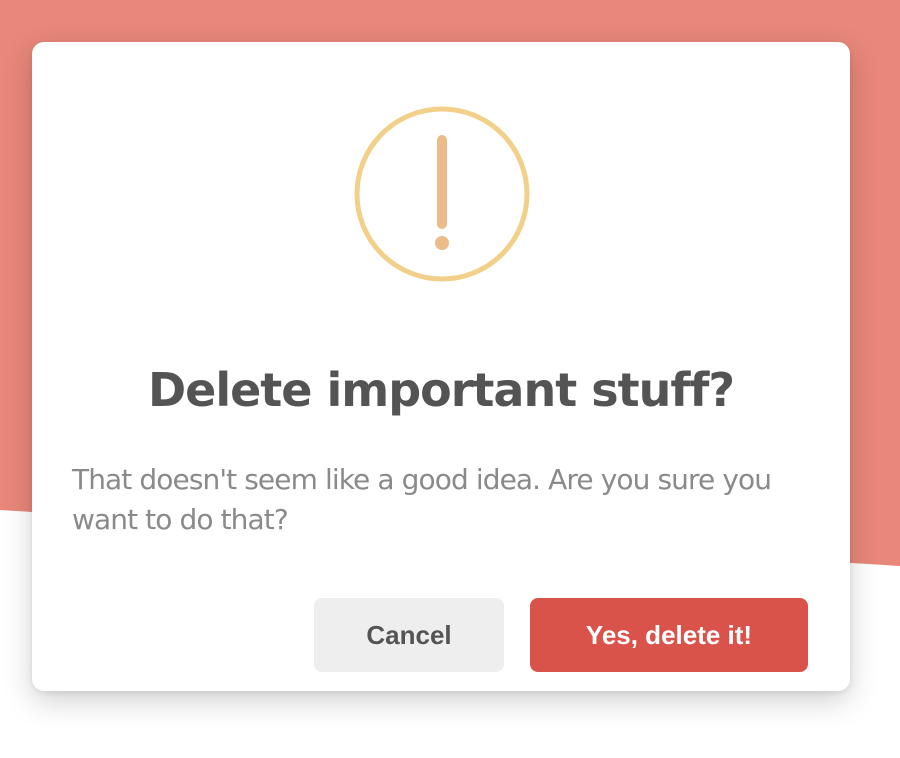 Image resolution: width=900 pixels, height=758 pixels. Describe the element at coordinates (409, 635) in the screenshot. I see `cancel-button: Cancel` at that location.